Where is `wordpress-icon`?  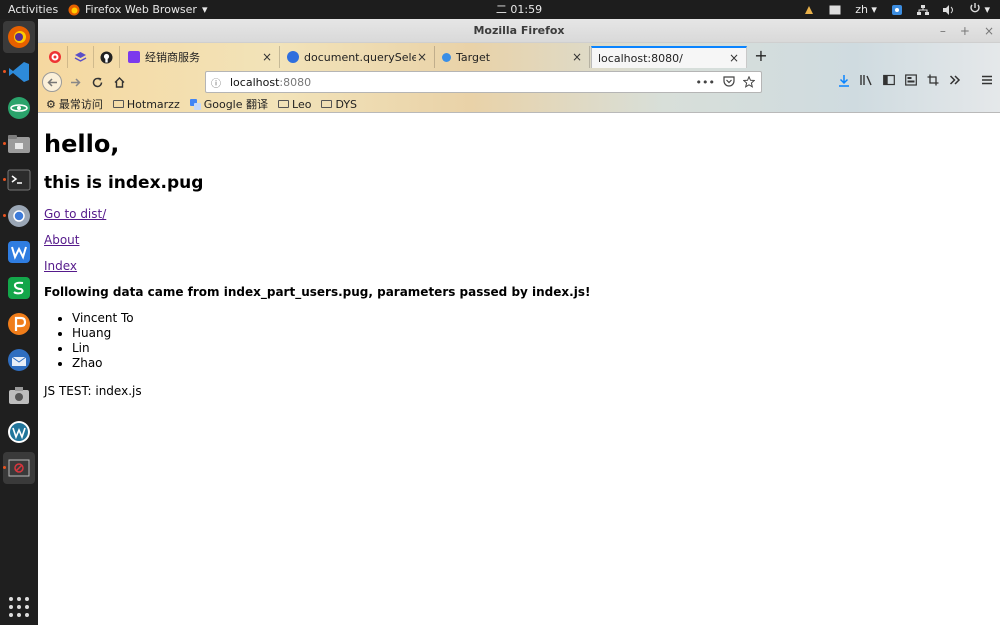 wordpress-icon is located at coordinates (19, 432).